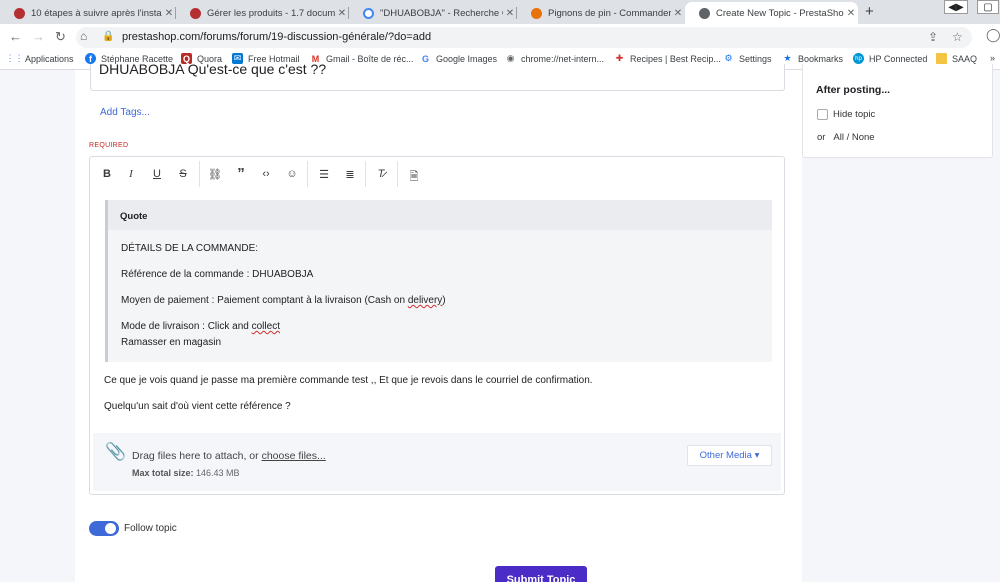 The height and width of the screenshot is (582, 1000). I want to click on browser-tab: Gérer les produits - 1.7 document ✕, so click(262, 13).